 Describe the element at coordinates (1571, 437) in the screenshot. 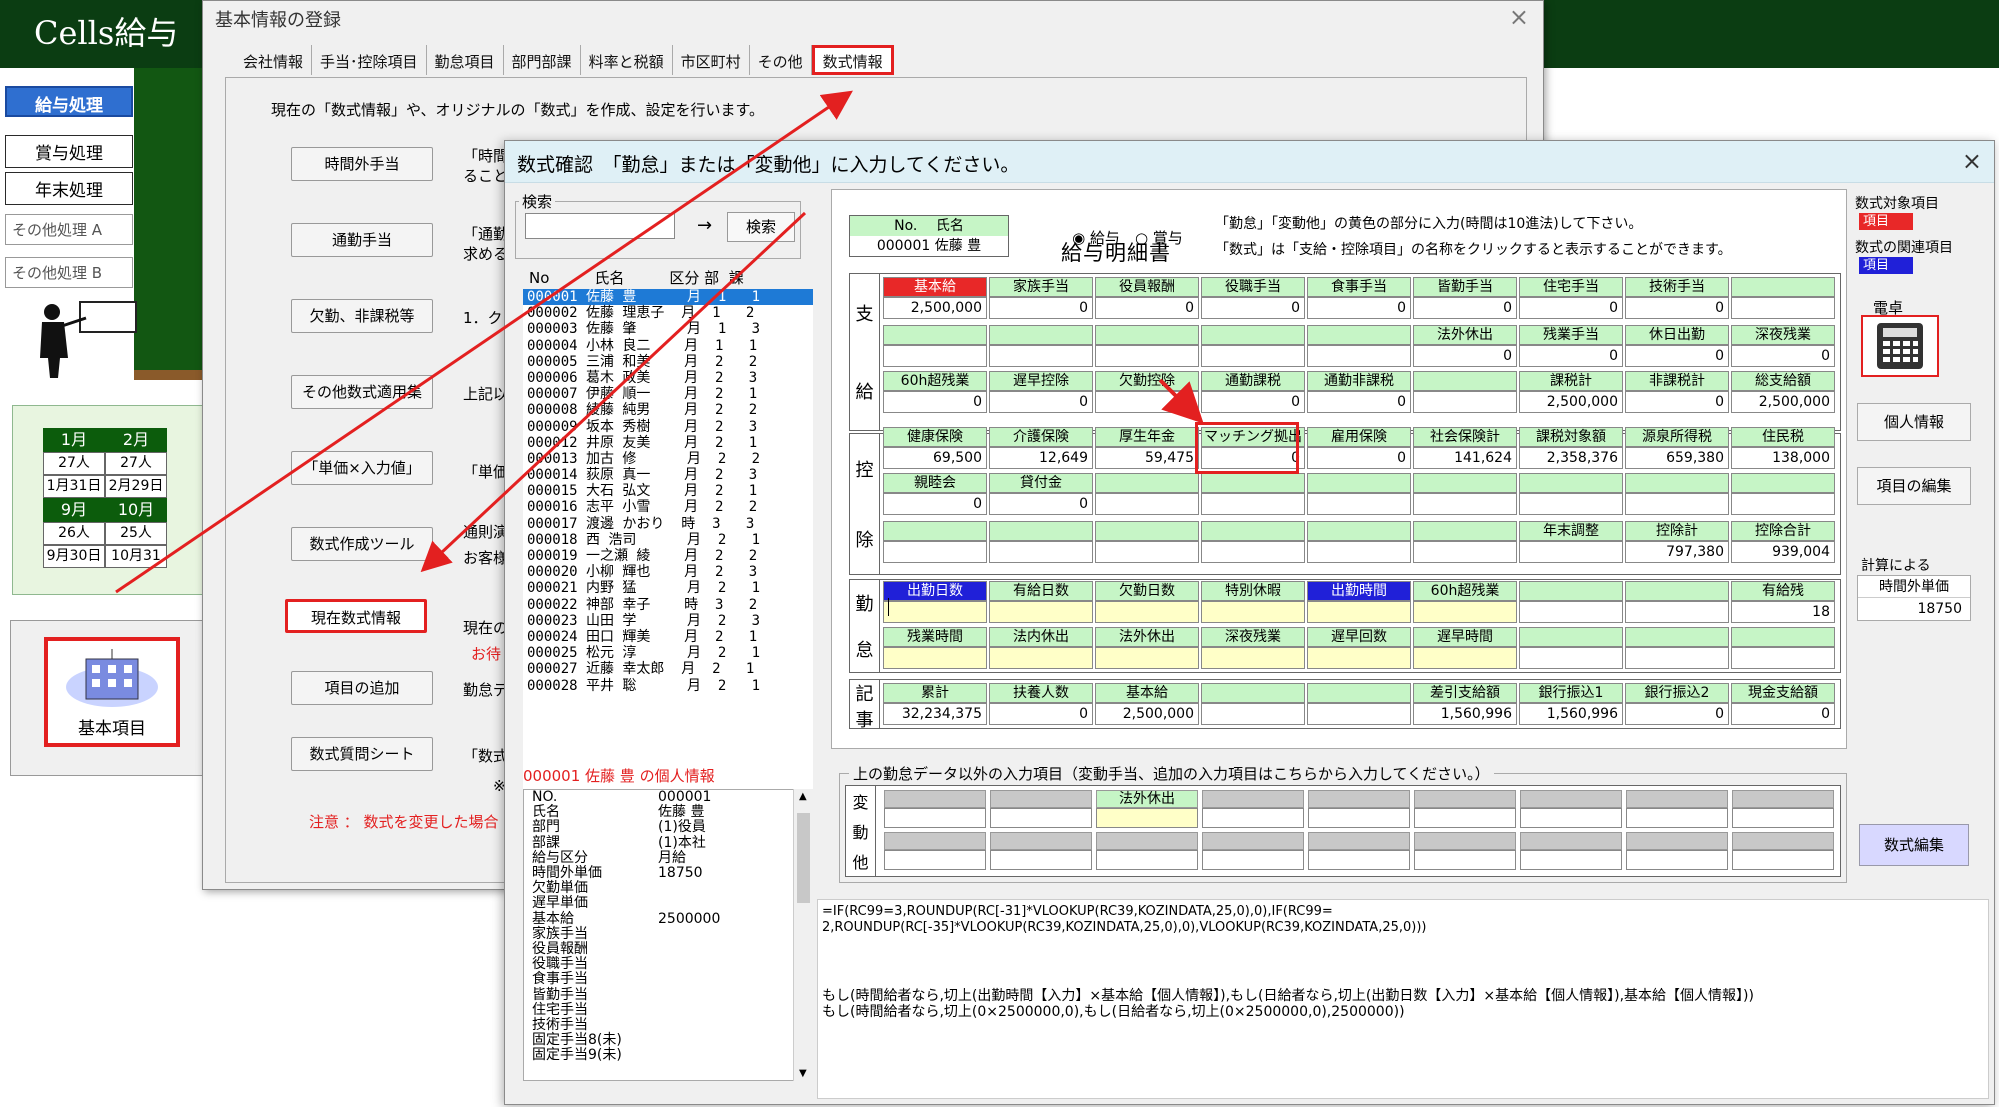

I see `payslip-item-header: 課税対象額` at that location.